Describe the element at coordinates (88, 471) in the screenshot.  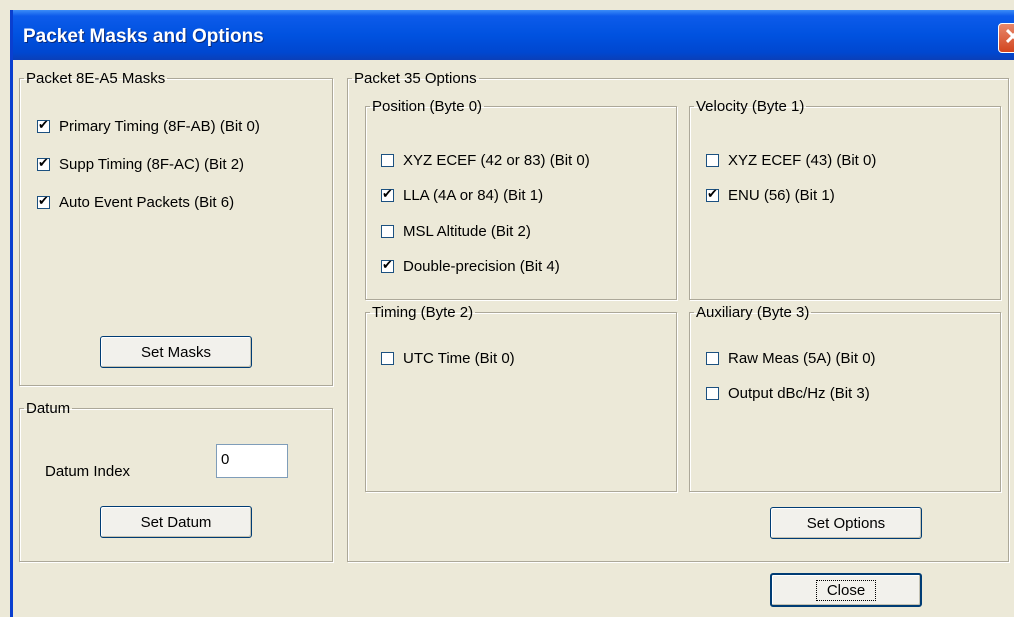
I see `datum-index-label: Datum Index` at that location.